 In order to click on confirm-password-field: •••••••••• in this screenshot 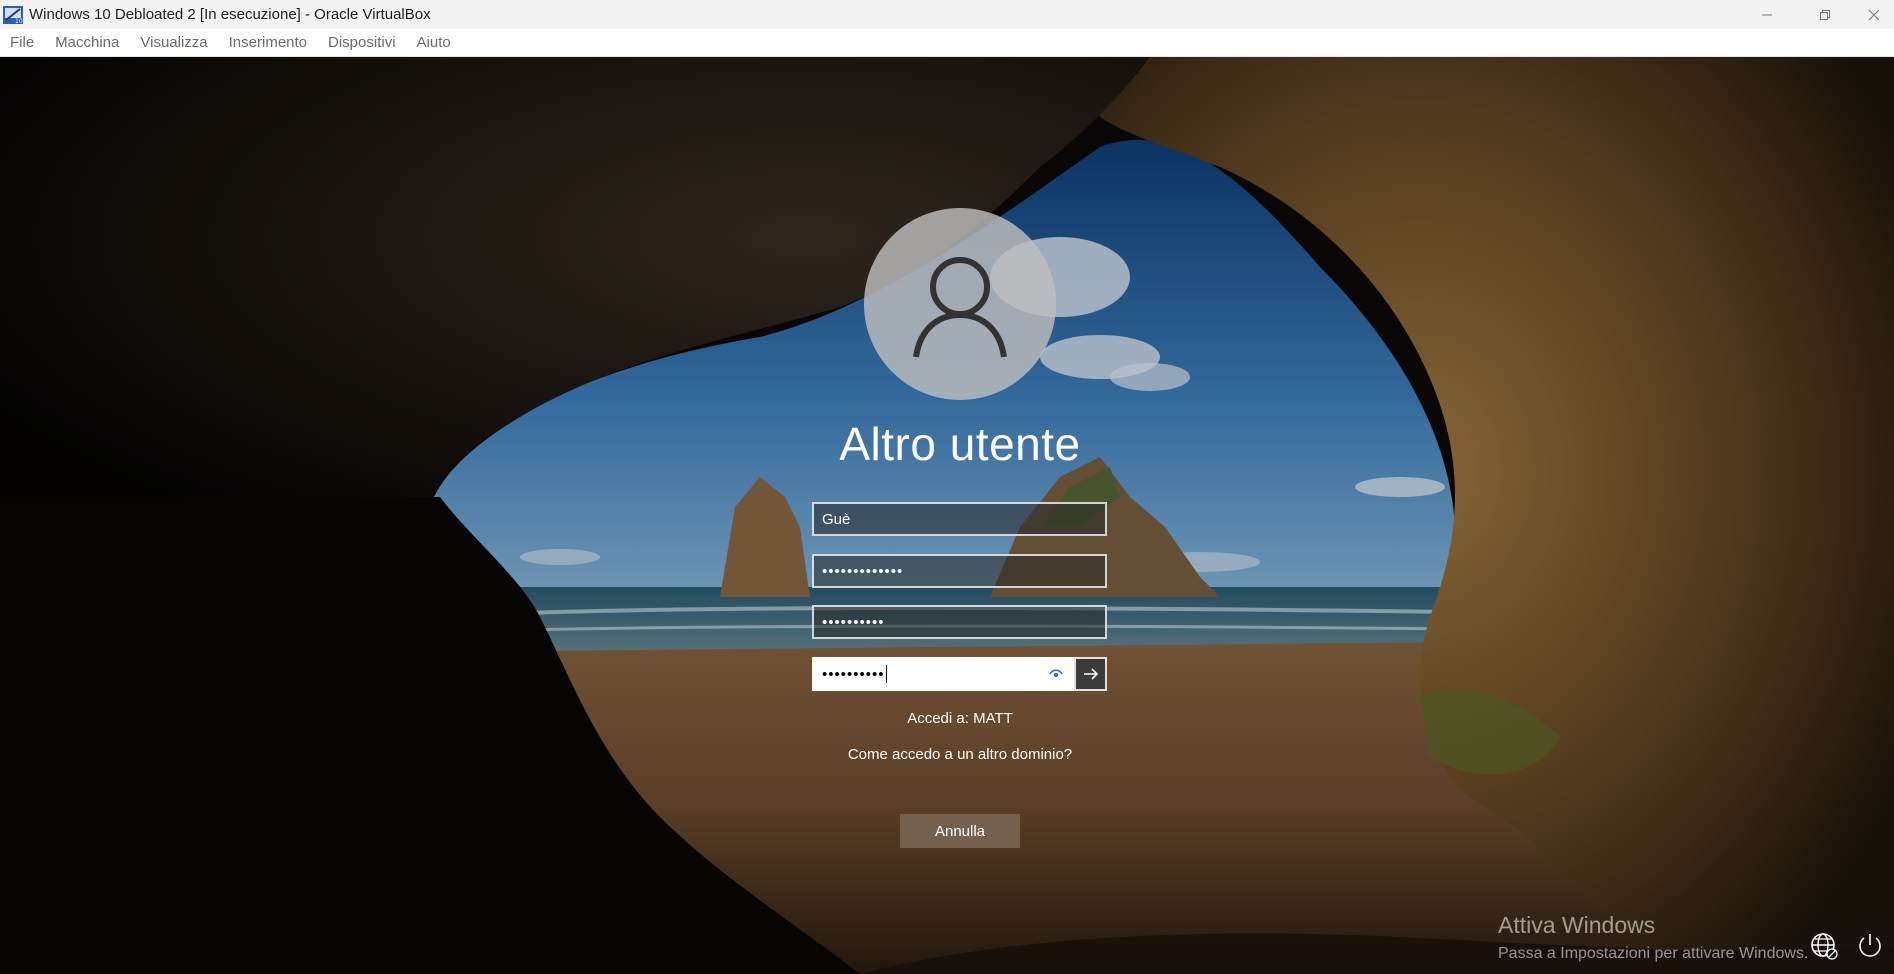, I will do `click(959, 674)`.